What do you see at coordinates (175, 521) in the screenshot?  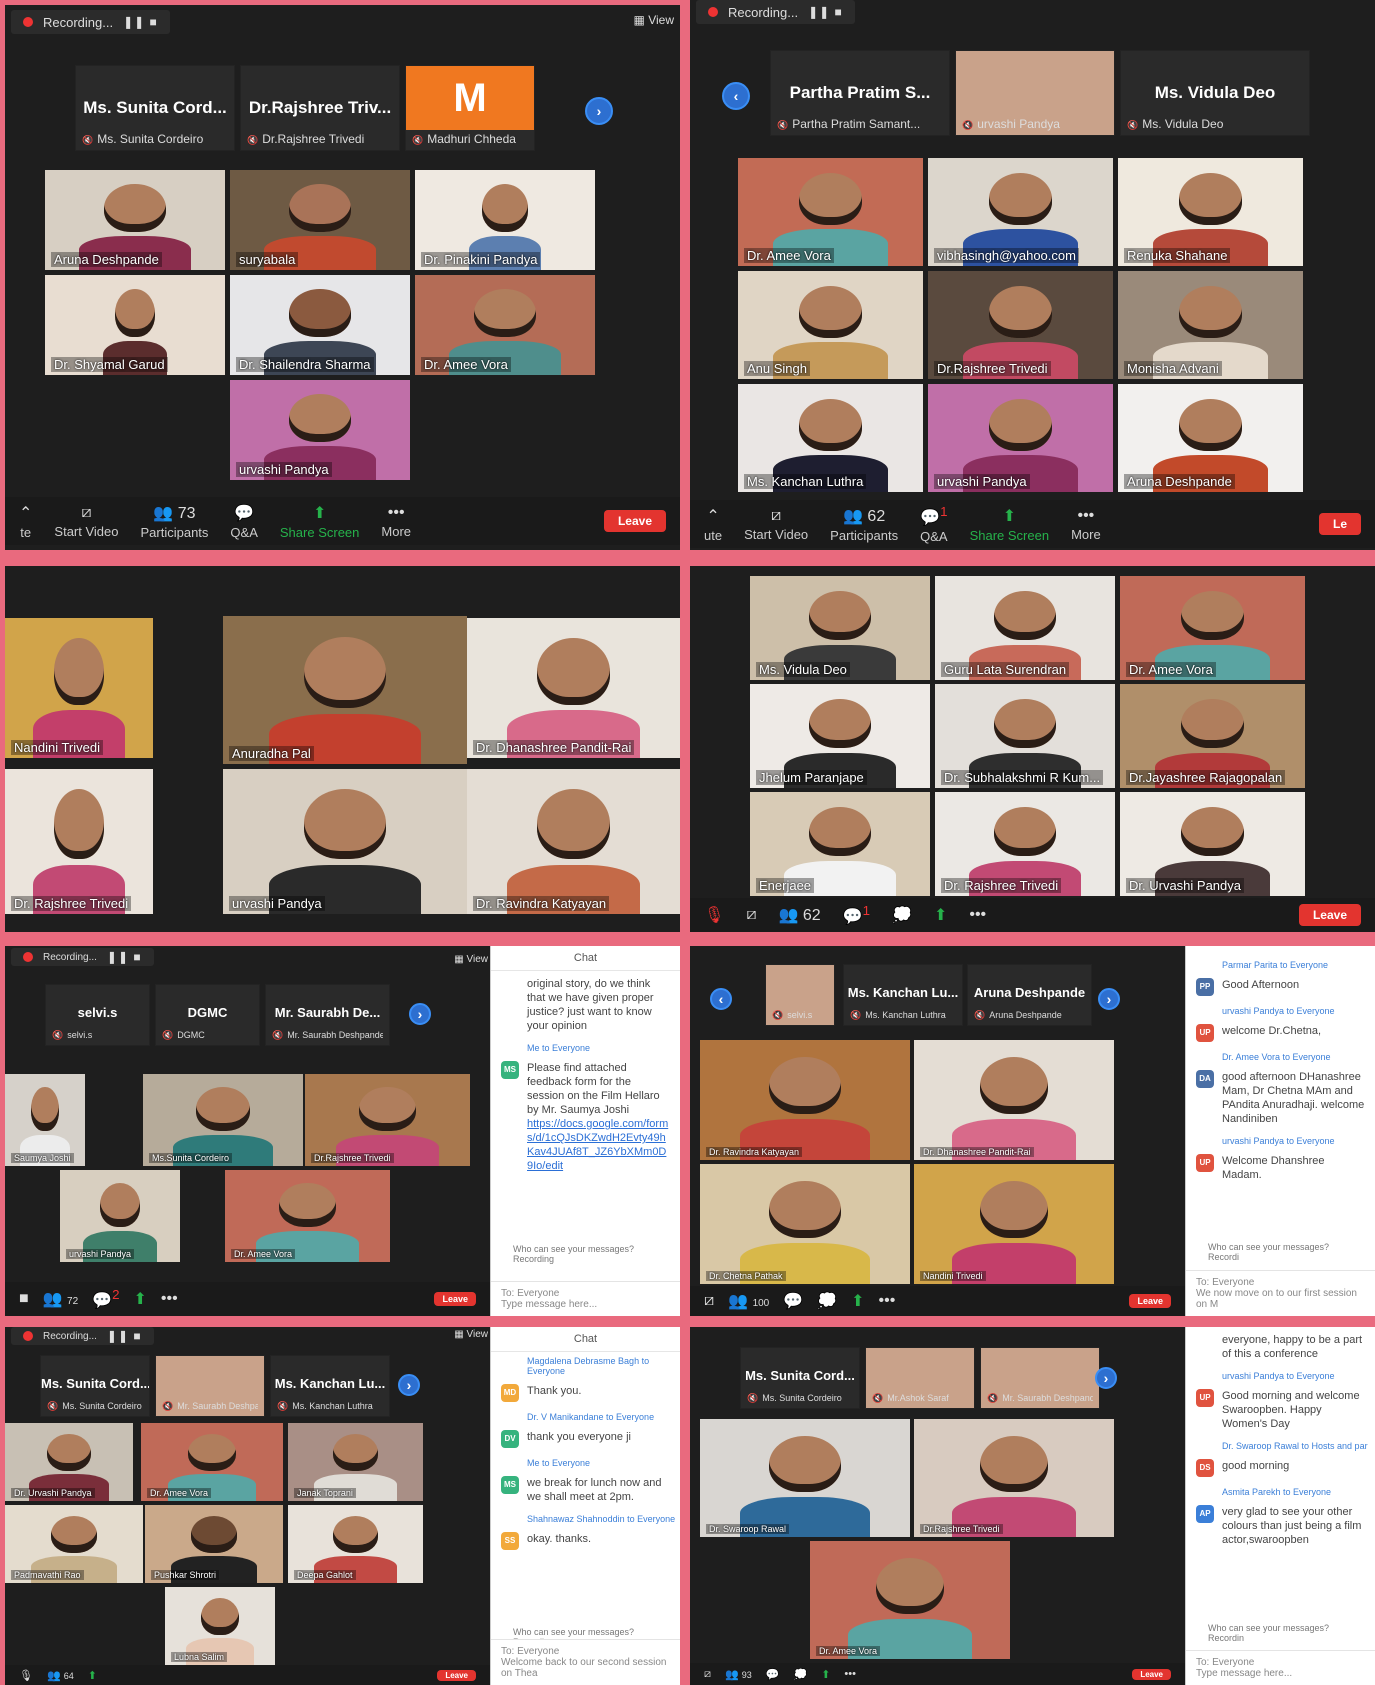 I see `participants-button: 👥 73 Participants` at bounding box center [175, 521].